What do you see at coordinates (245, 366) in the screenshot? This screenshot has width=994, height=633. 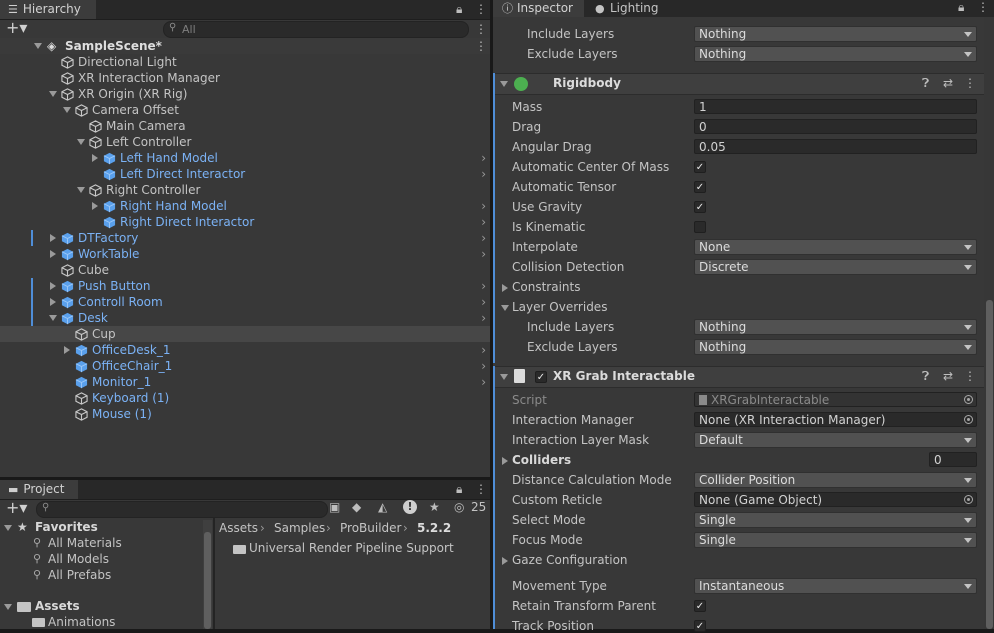 I see `hierarchy-item: OfficeChair_1 ›` at bounding box center [245, 366].